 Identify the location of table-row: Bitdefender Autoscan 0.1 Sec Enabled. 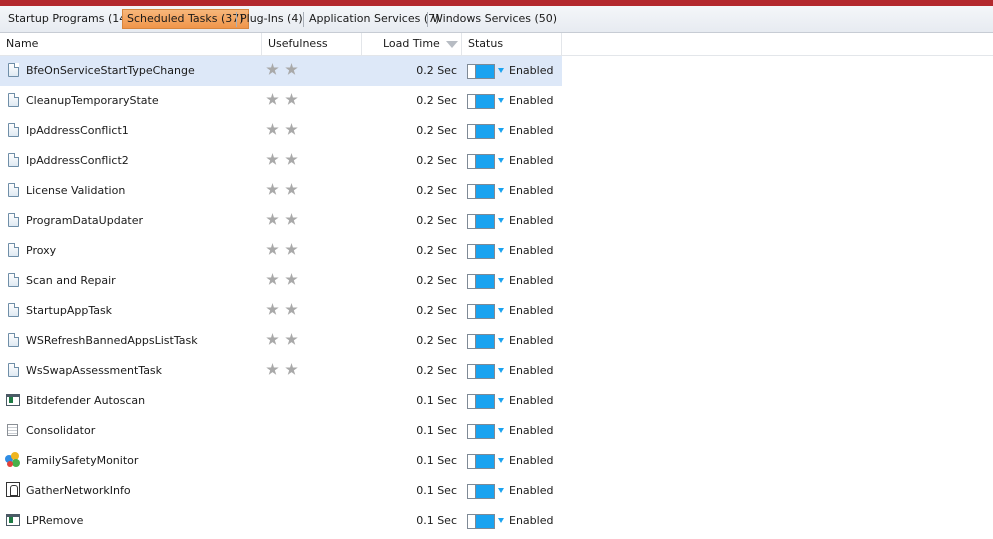
(281, 401).